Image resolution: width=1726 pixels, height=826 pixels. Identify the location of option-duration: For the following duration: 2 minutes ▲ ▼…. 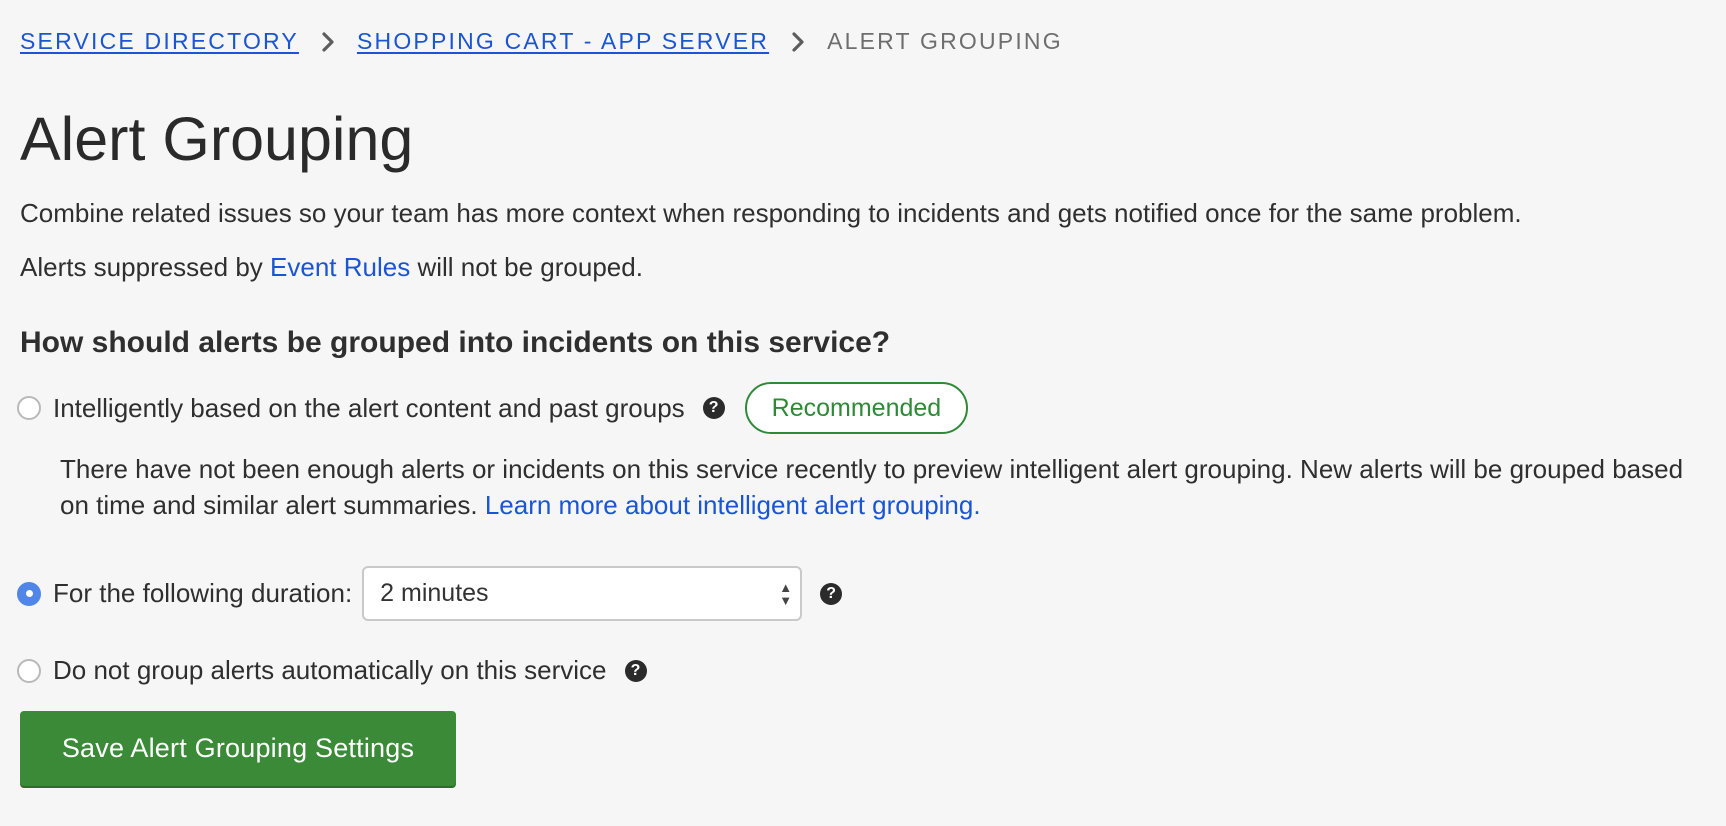
(430, 593).